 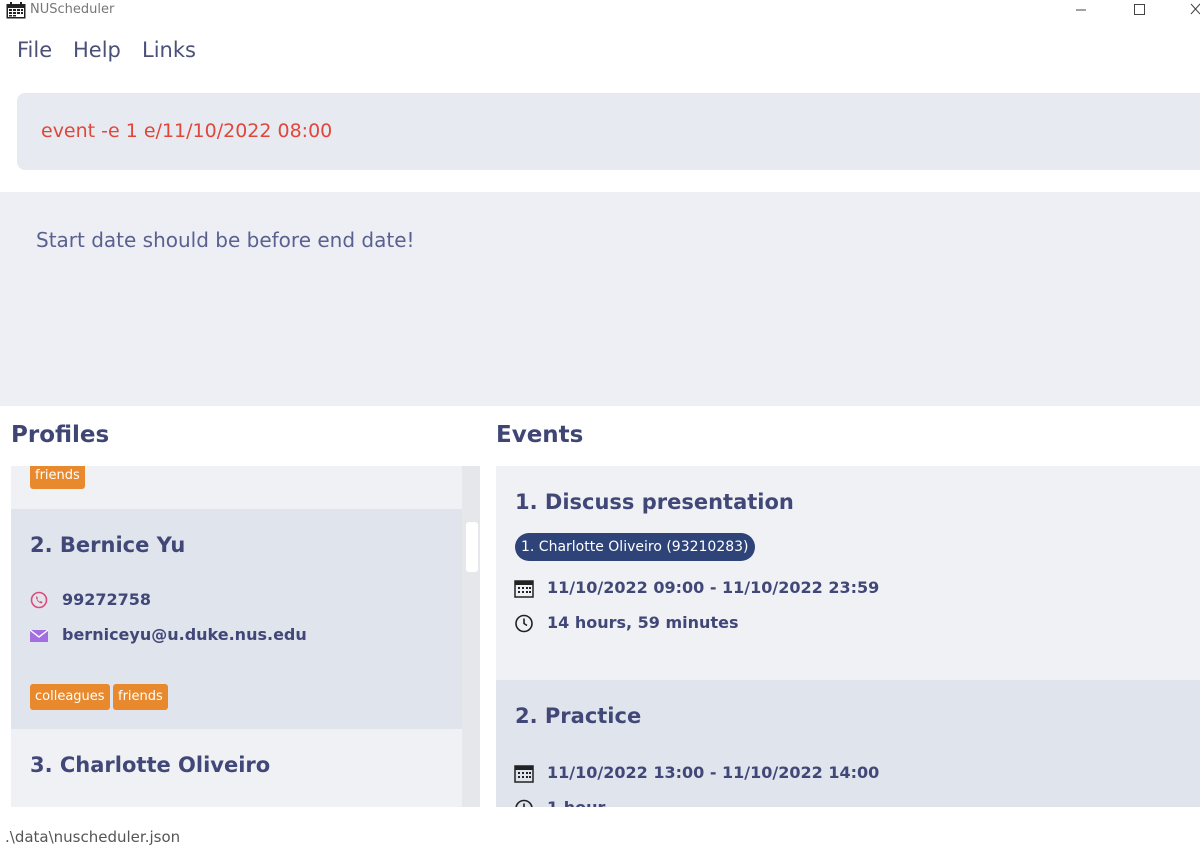 What do you see at coordinates (150, 765) in the screenshot?
I see `profile-name: 3. Charlotte Oliveiro` at bounding box center [150, 765].